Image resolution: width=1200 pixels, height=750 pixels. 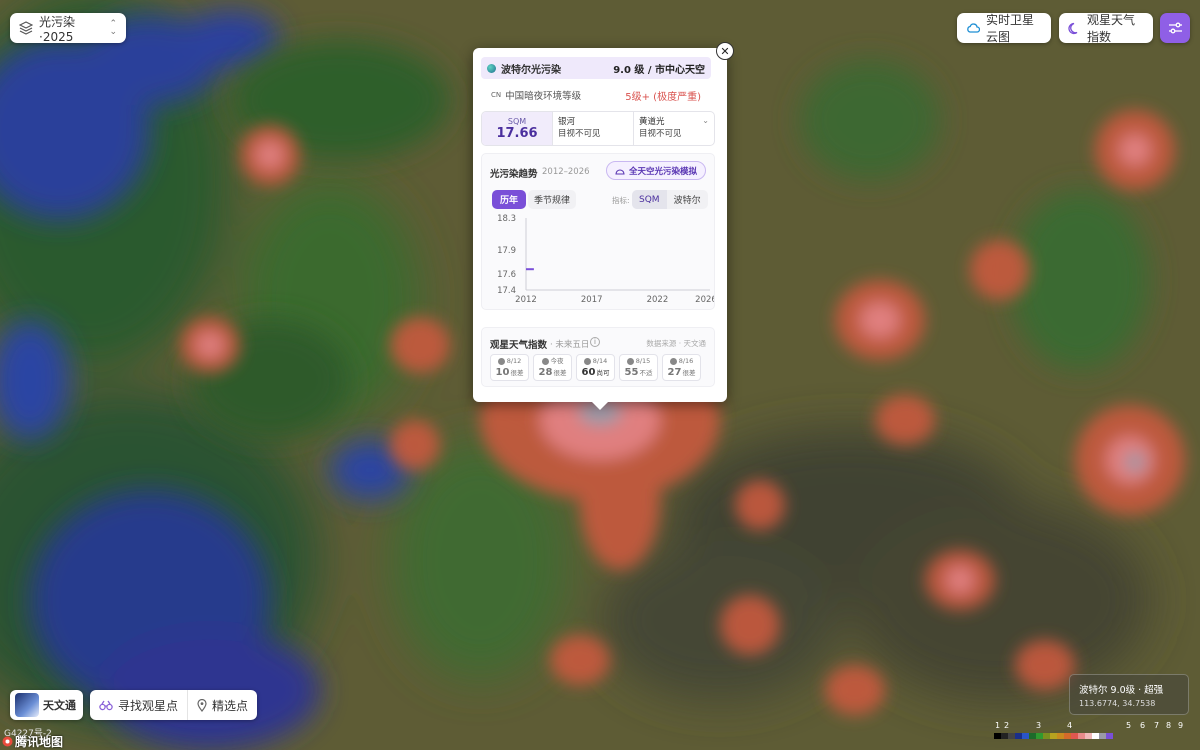 What do you see at coordinates (557, 361) in the screenshot?
I see `day-date: 今夜` at bounding box center [557, 361].